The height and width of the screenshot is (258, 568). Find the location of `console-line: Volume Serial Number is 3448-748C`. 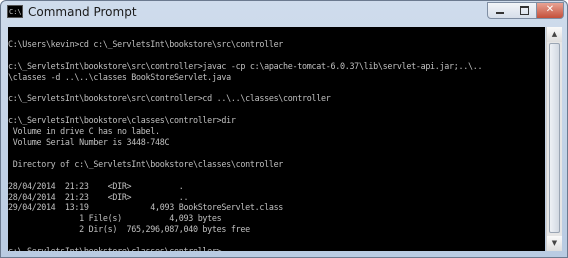

console-line: Volume Serial Number is 3448-748C is located at coordinates (89, 142).